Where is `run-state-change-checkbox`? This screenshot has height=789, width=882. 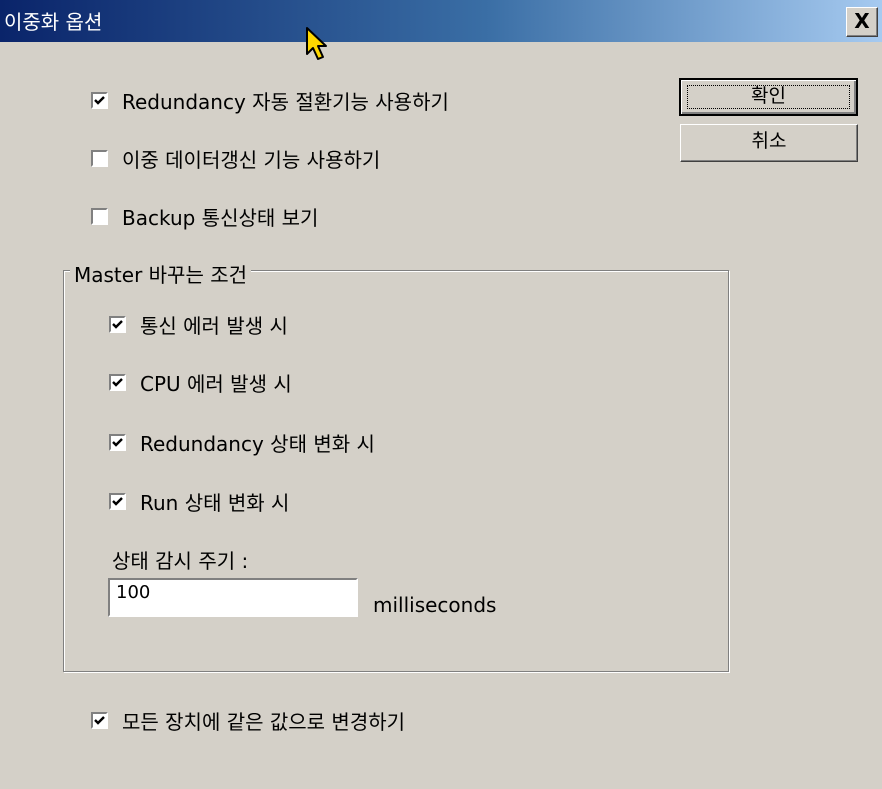 run-state-change-checkbox is located at coordinates (117, 501).